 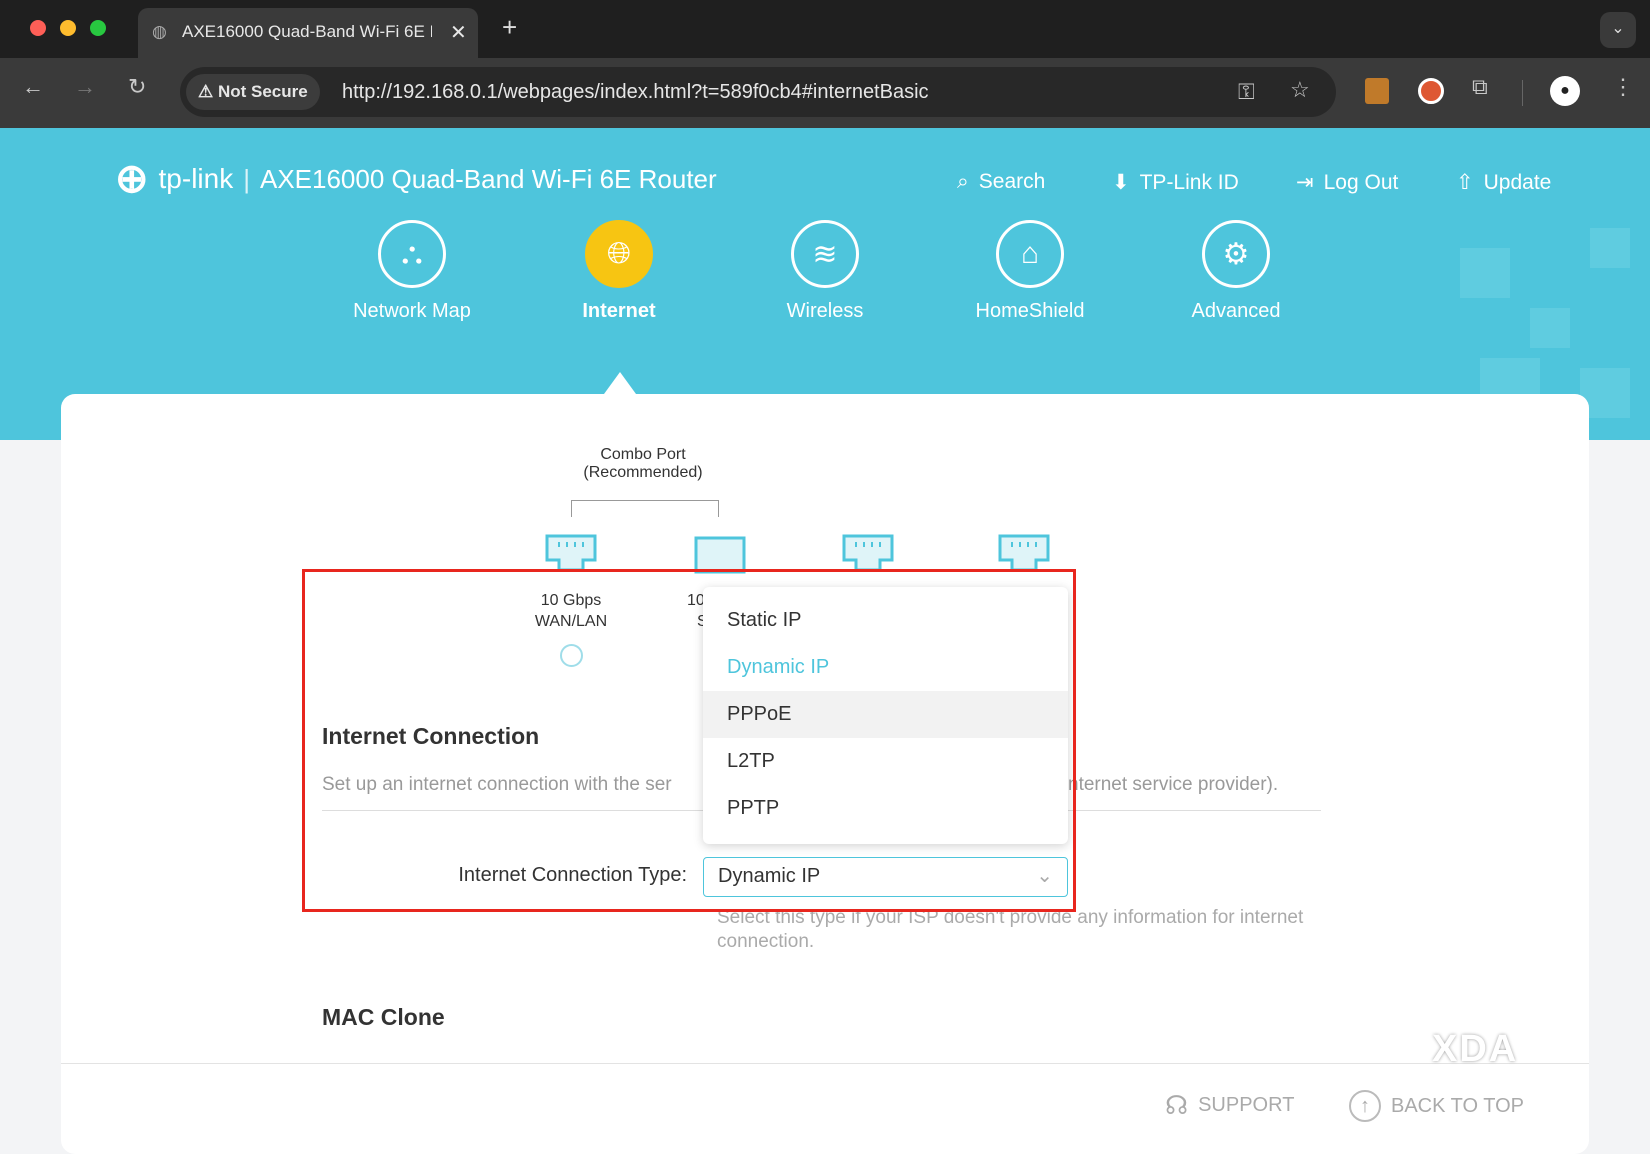 What do you see at coordinates (1458, 1105) in the screenshot?
I see `back-to-top-label: BACK TO TOP` at bounding box center [1458, 1105].